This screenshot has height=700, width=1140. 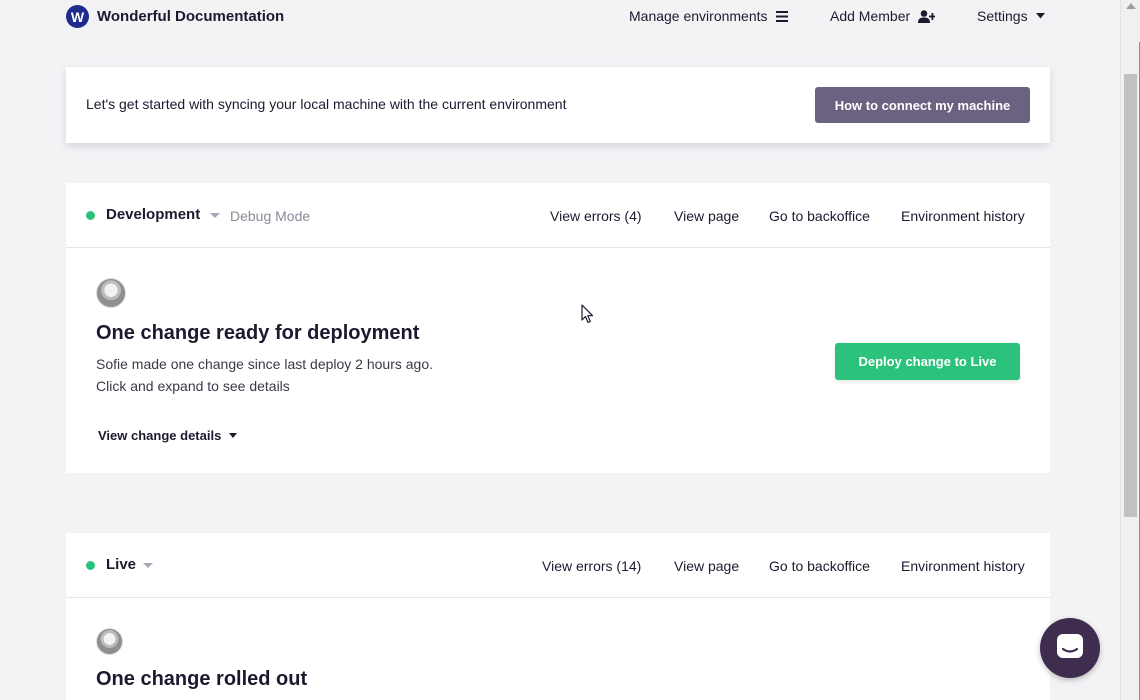 What do you see at coordinates (922, 105) in the screenshot?
I see `connect-machine-button: How to connect my machine` at bounding box center [922, 105].